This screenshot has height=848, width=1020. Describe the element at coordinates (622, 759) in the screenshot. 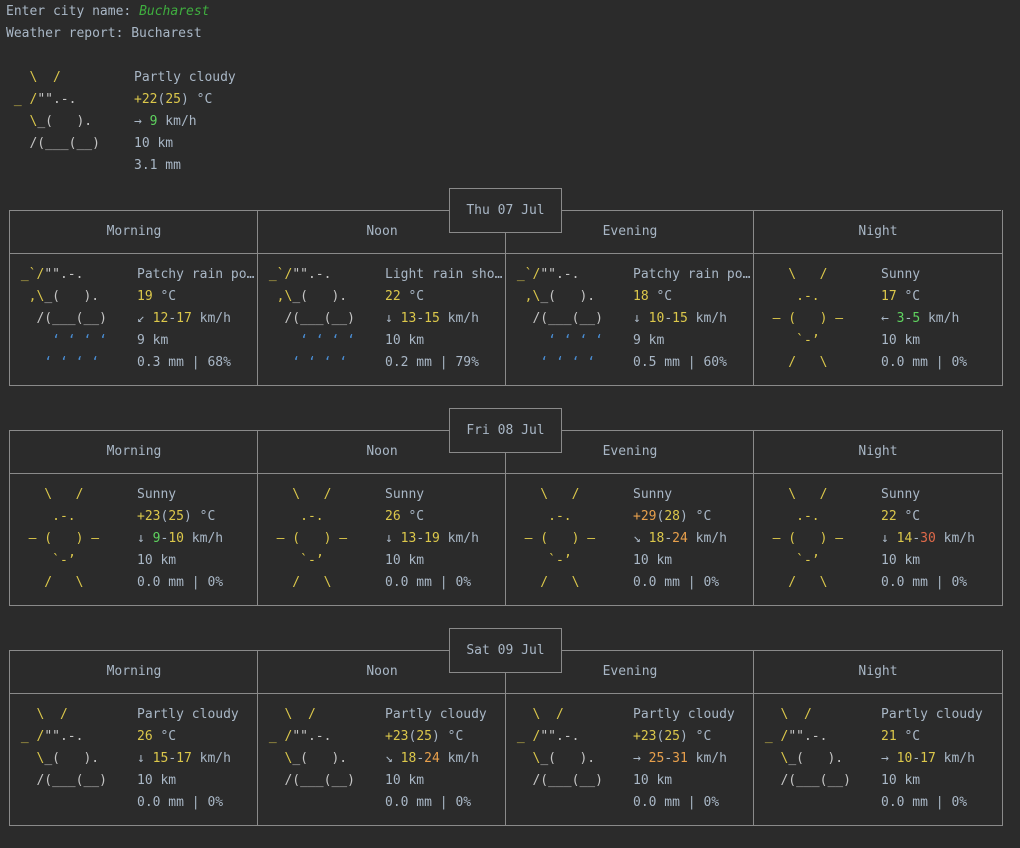

I see `cell-line: \_( ). → 25-31 km/h` at that location.